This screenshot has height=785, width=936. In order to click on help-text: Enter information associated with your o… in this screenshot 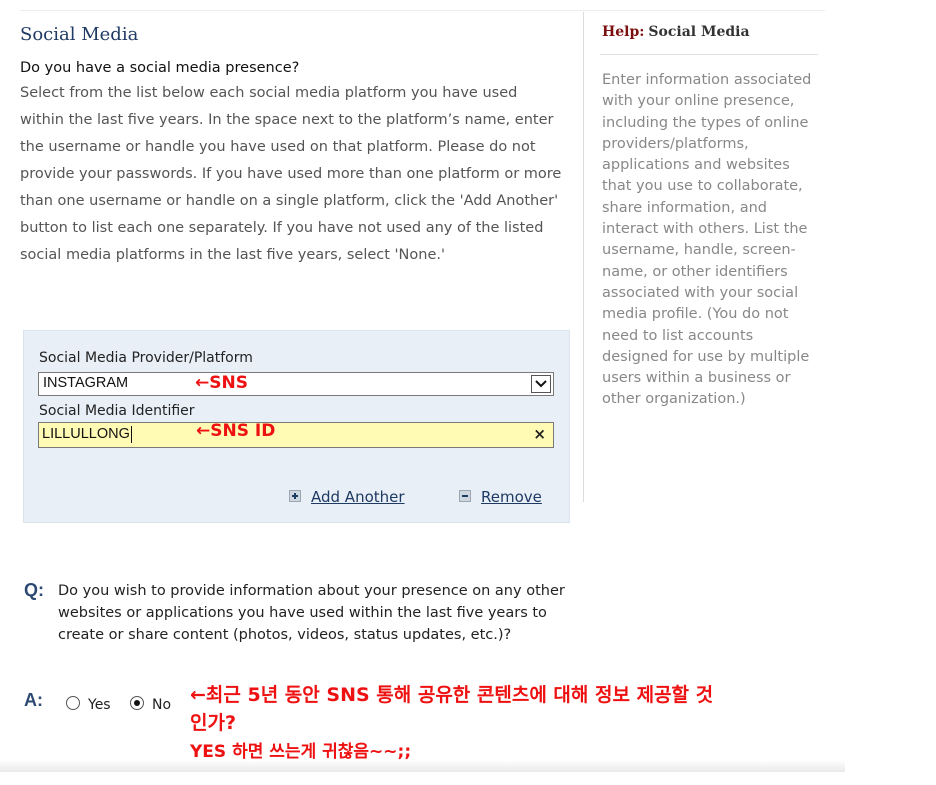, I will do `click(707, 240)`.